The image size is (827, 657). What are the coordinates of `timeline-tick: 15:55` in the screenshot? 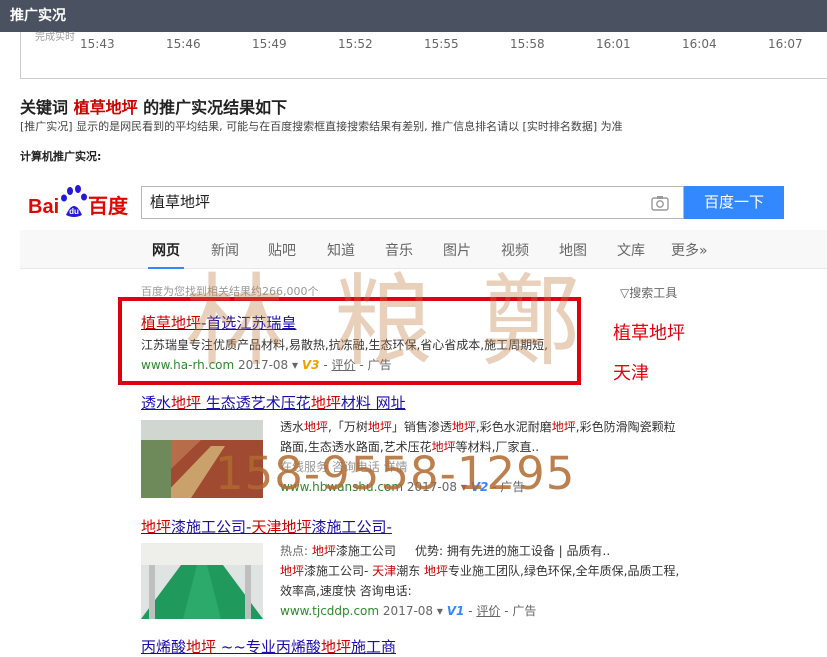 It's located at (441, 44).